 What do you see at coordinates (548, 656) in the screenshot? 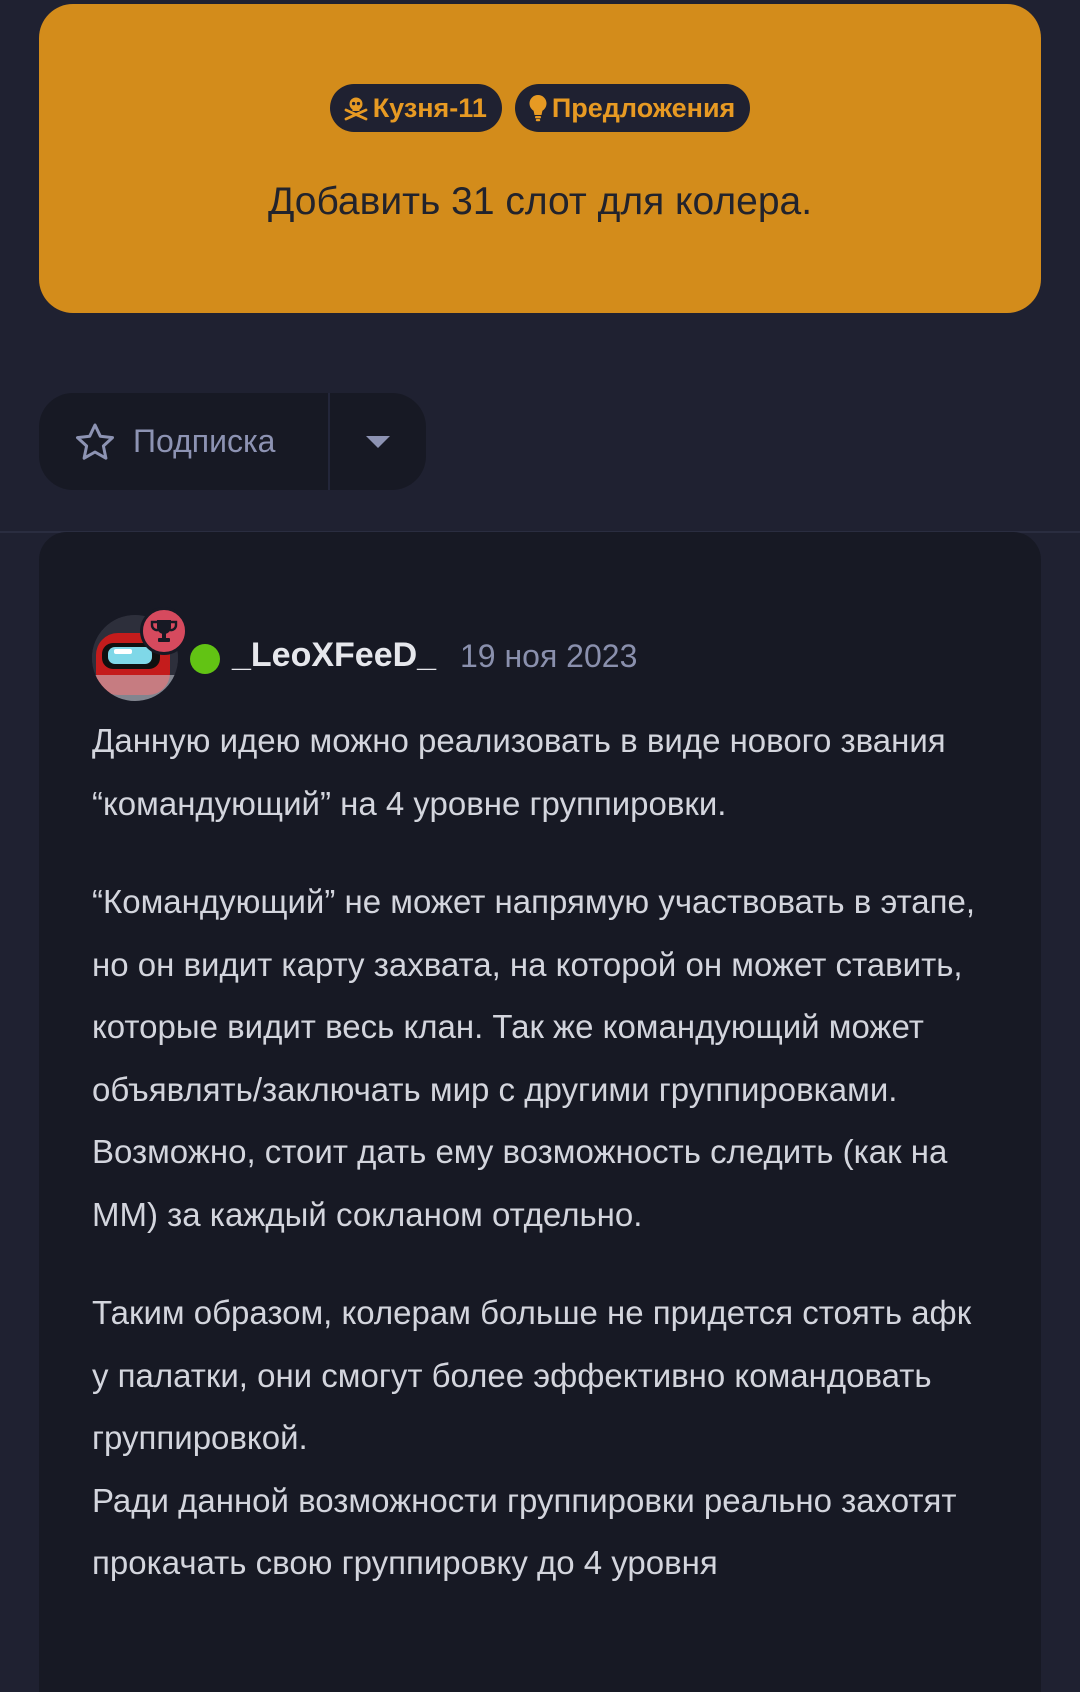
I see `post-date: 19 ноя 2023` at bounding box center [548, 656].